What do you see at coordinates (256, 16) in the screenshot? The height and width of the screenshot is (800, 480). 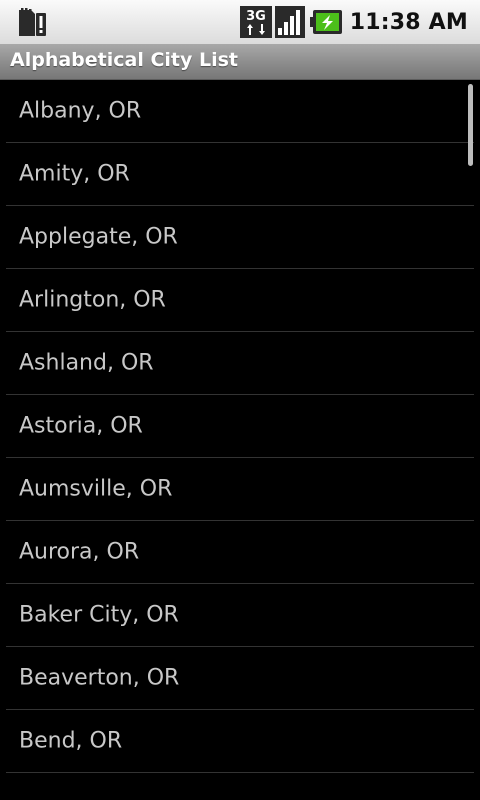 I see `network-type-label: 3G` at bounding box center [256, 16].